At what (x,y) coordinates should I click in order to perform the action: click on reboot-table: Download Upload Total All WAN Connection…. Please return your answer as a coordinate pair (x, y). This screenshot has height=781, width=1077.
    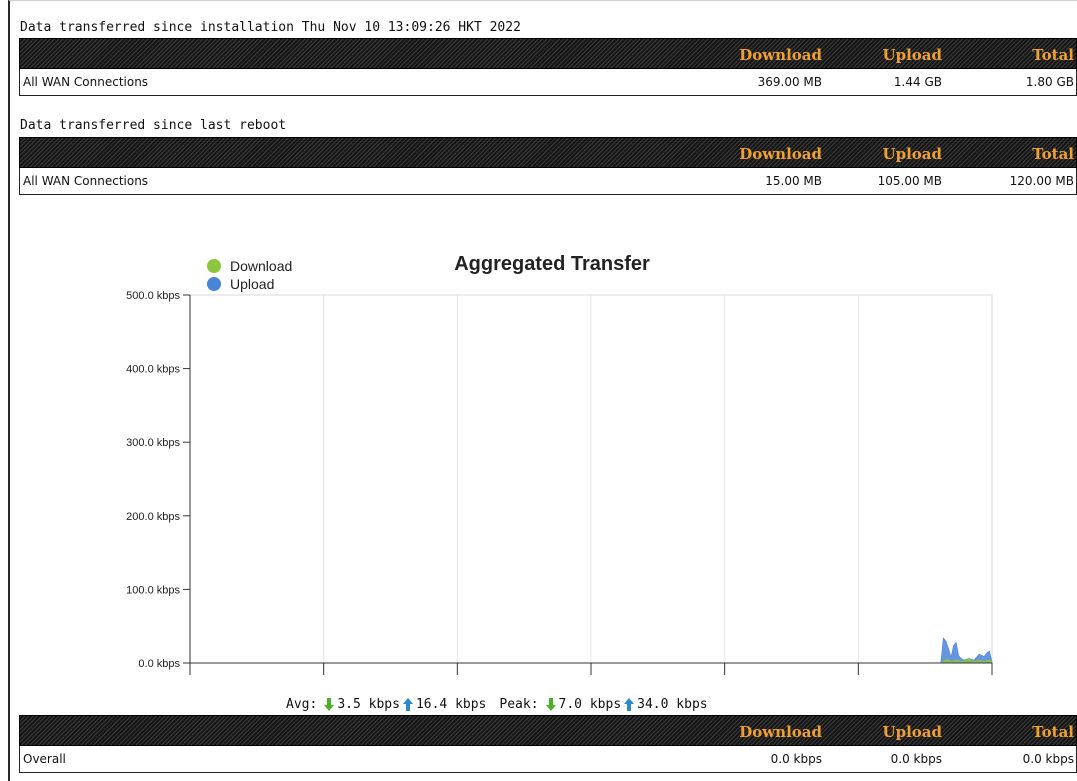
    Looking at the image, I should click on (548, 166).